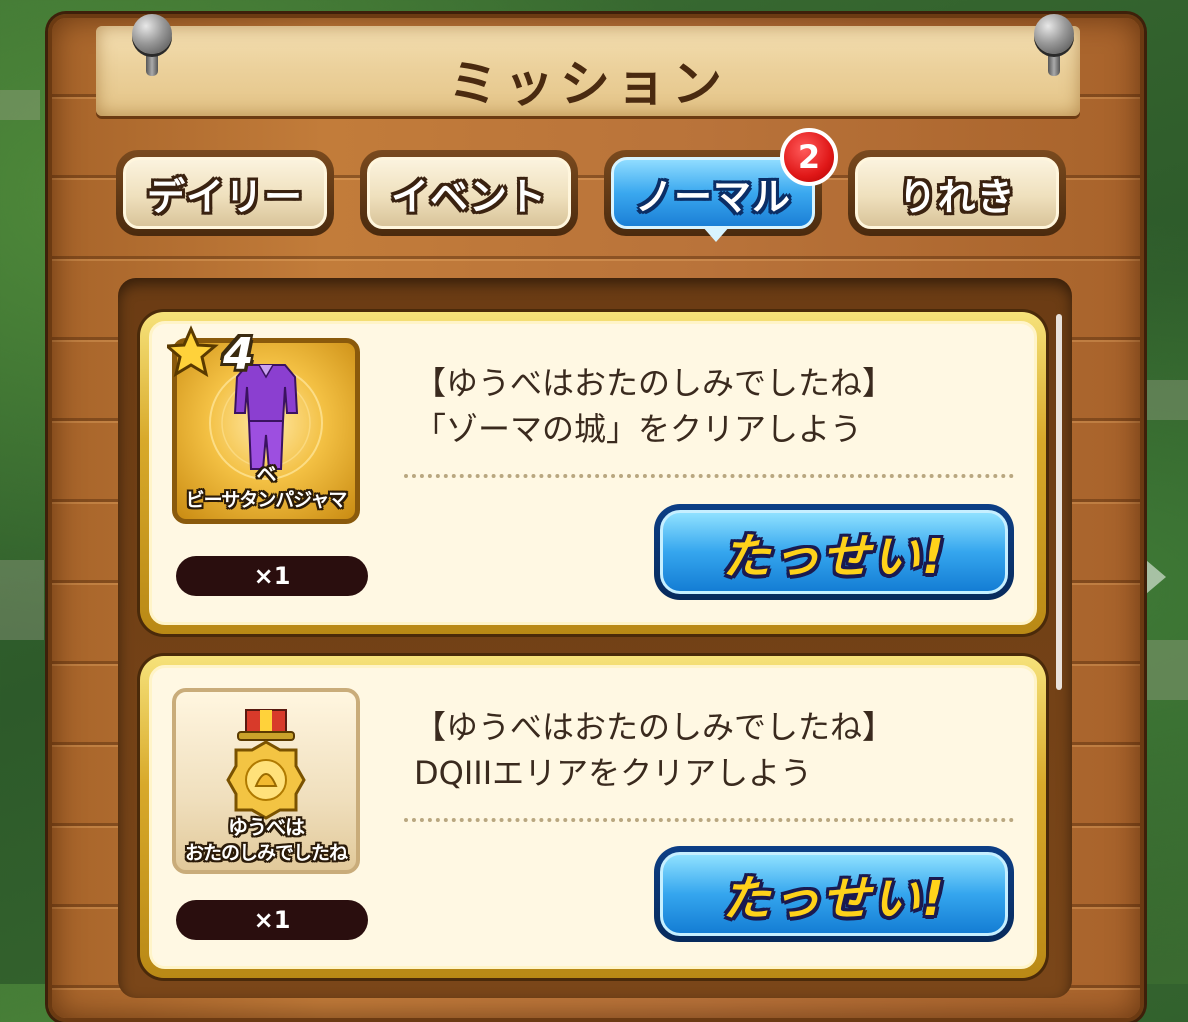 This screenshot has height=1022, width=1188. Describe the element at coordinates (613, 773) in the screenshot. I see `mission-description: DQIIIエリアをクリアしよう` at that location.